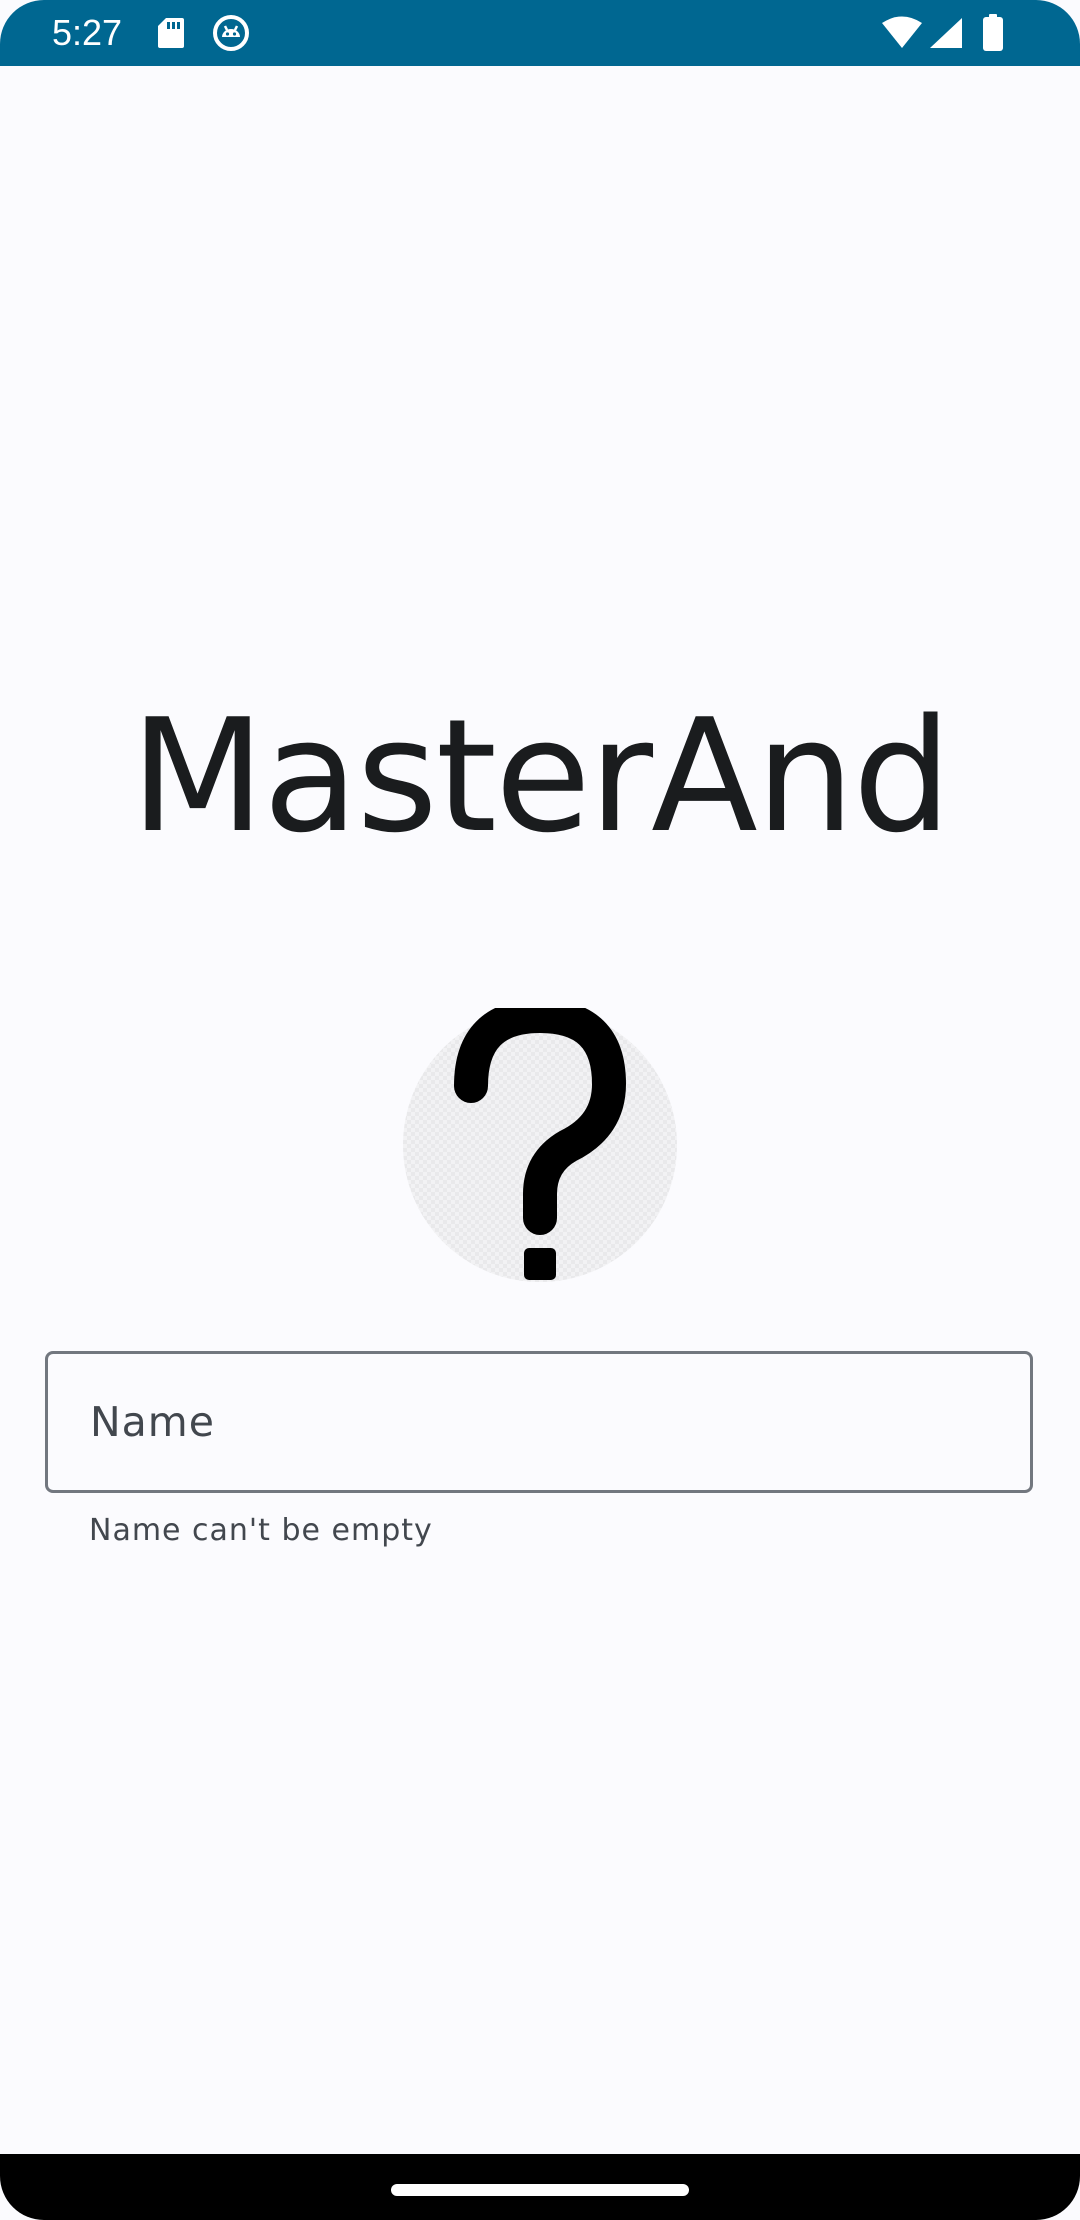 This screenshot has height=2220, width=1080. I want to click on navigation-bar, so click(540, 2187).